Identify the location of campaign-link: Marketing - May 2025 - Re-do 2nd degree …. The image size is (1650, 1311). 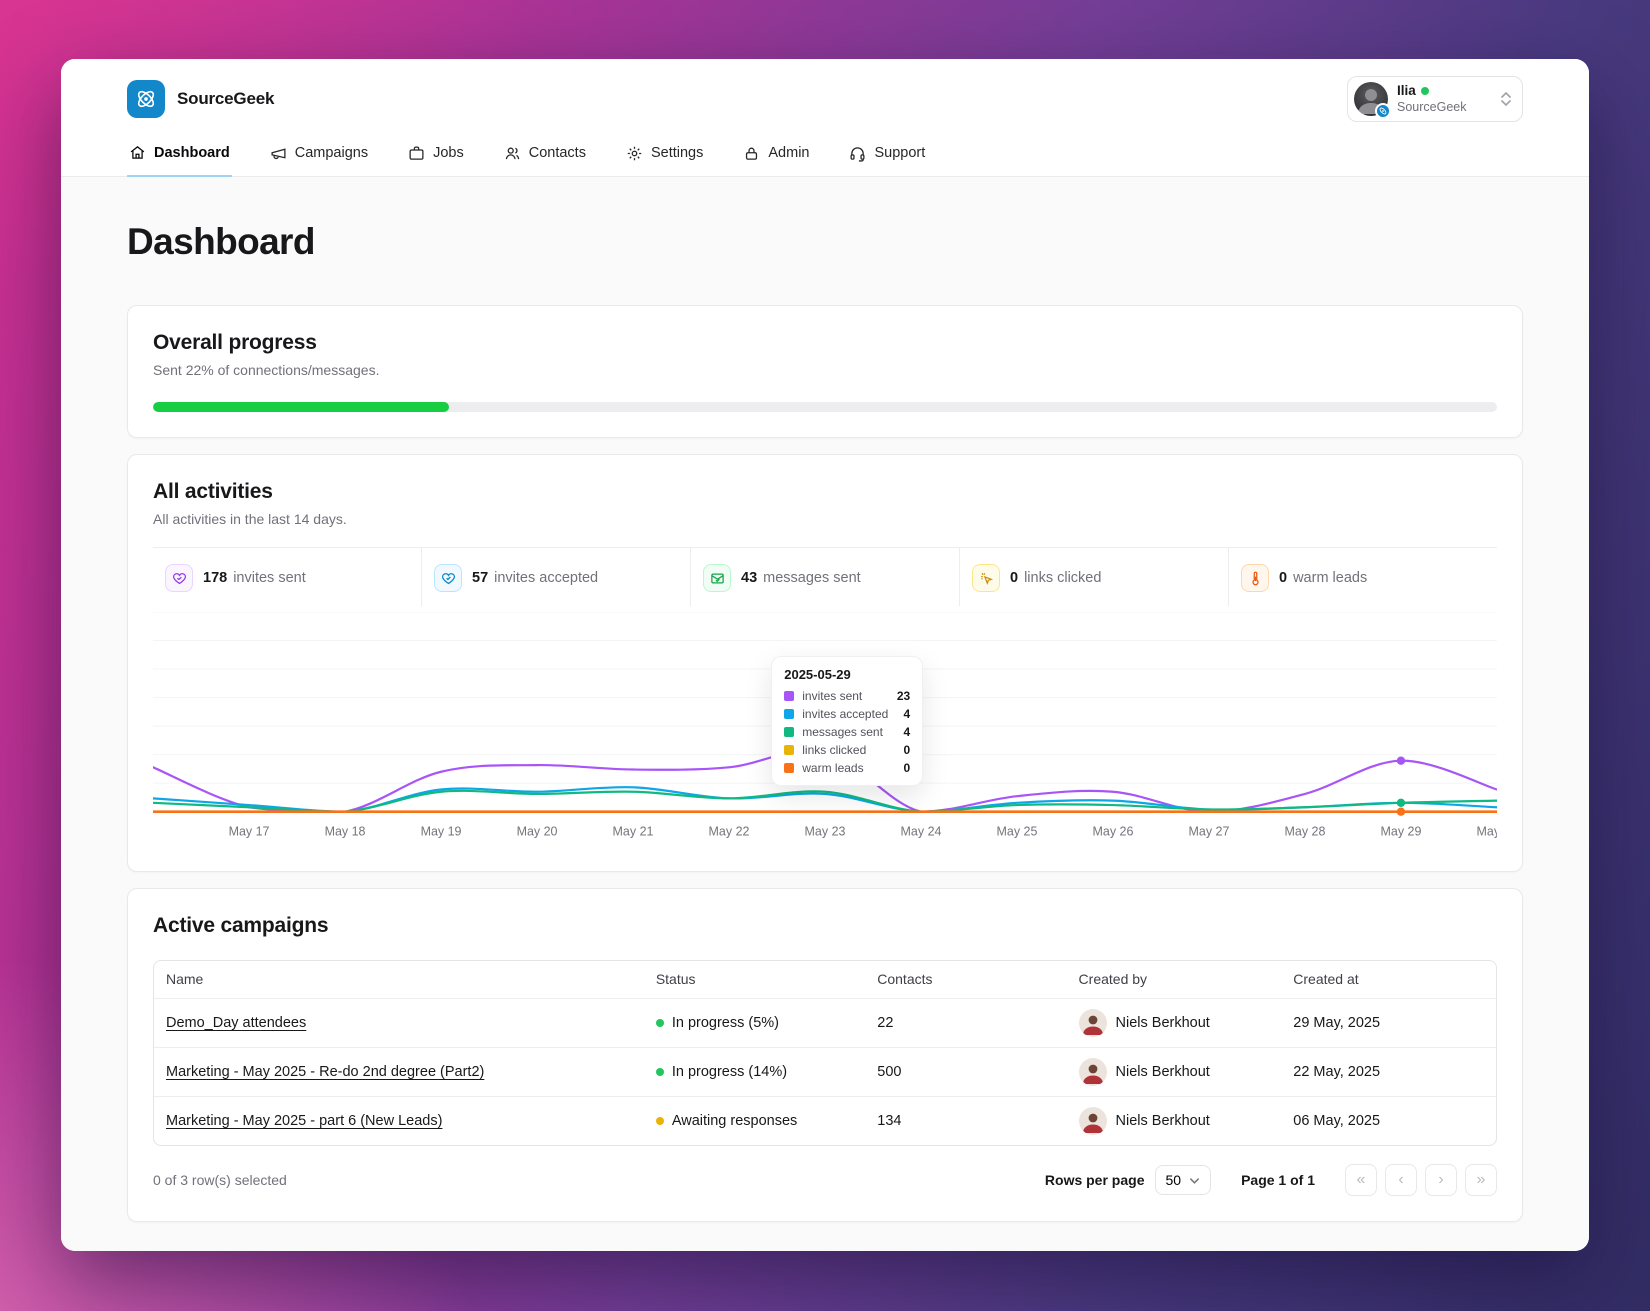
(325, 1072).